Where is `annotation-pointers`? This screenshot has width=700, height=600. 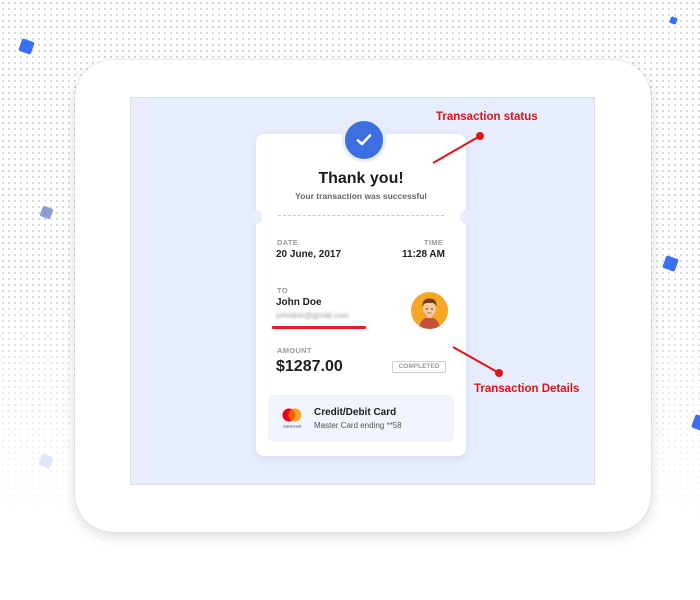 annotation-pointers is located at coordinates (467, 254).